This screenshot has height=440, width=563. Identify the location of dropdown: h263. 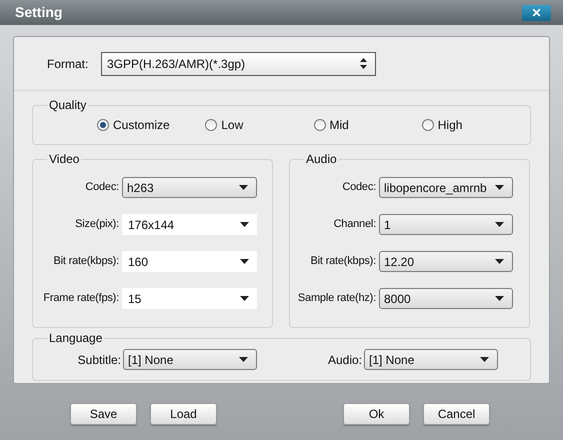
(189, 187).